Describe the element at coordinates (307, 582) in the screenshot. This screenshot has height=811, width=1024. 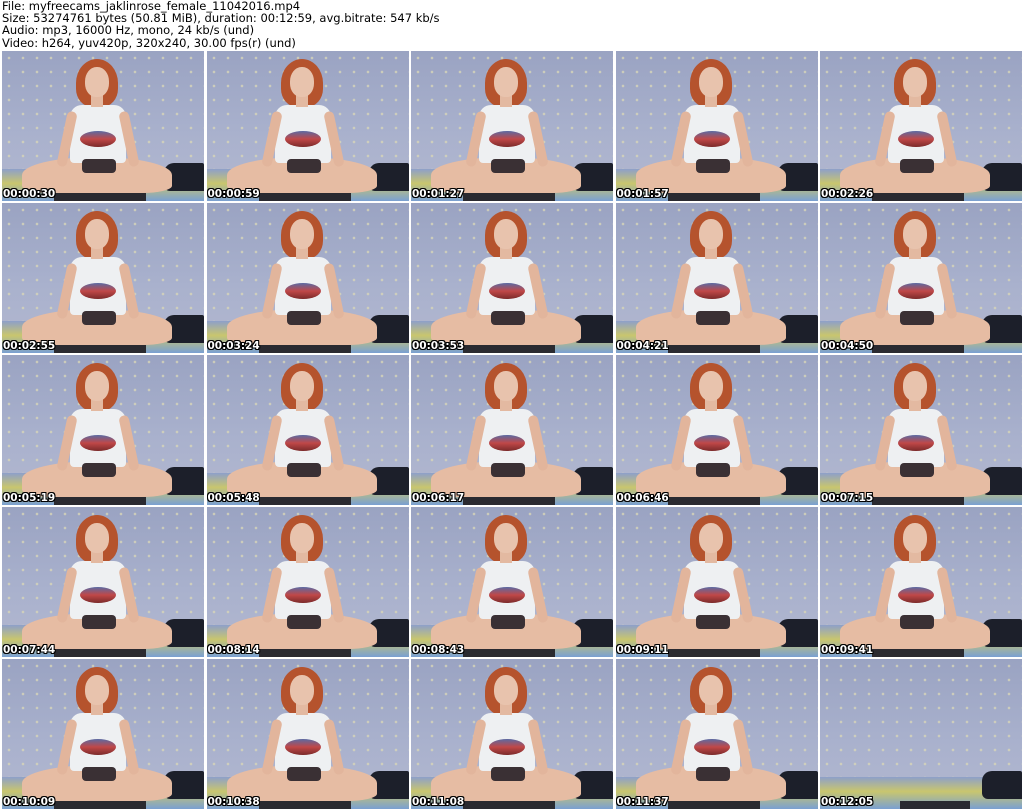
I see `video-thumbnail: 00:08:14` at that location.